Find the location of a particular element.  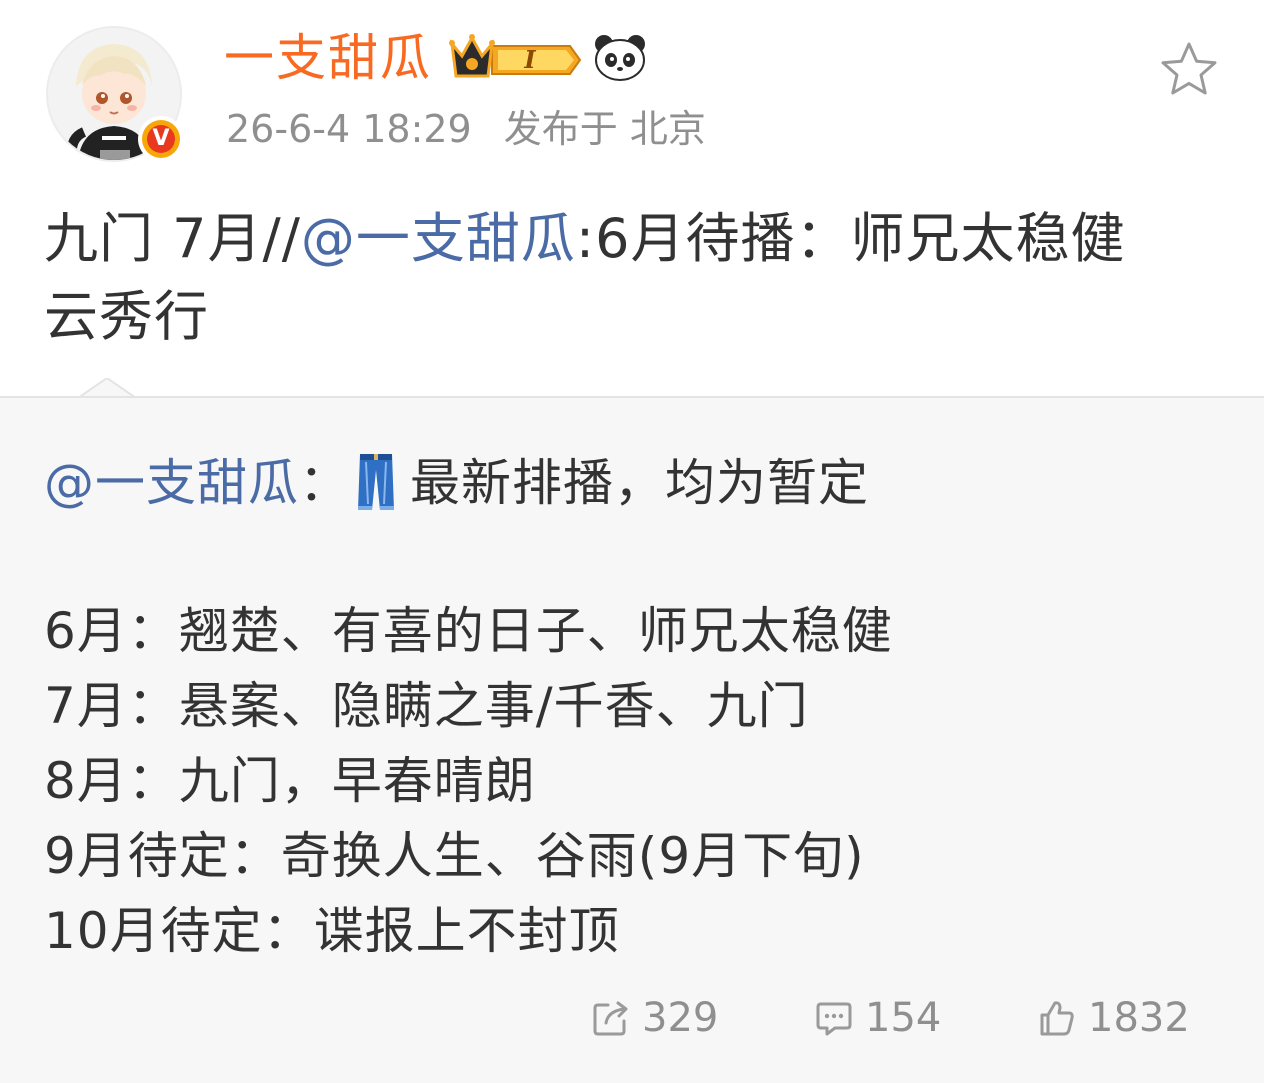

list-item: 7月：悬案、隐瞒之事/千香、九门 is located at coordinates (426, 706).